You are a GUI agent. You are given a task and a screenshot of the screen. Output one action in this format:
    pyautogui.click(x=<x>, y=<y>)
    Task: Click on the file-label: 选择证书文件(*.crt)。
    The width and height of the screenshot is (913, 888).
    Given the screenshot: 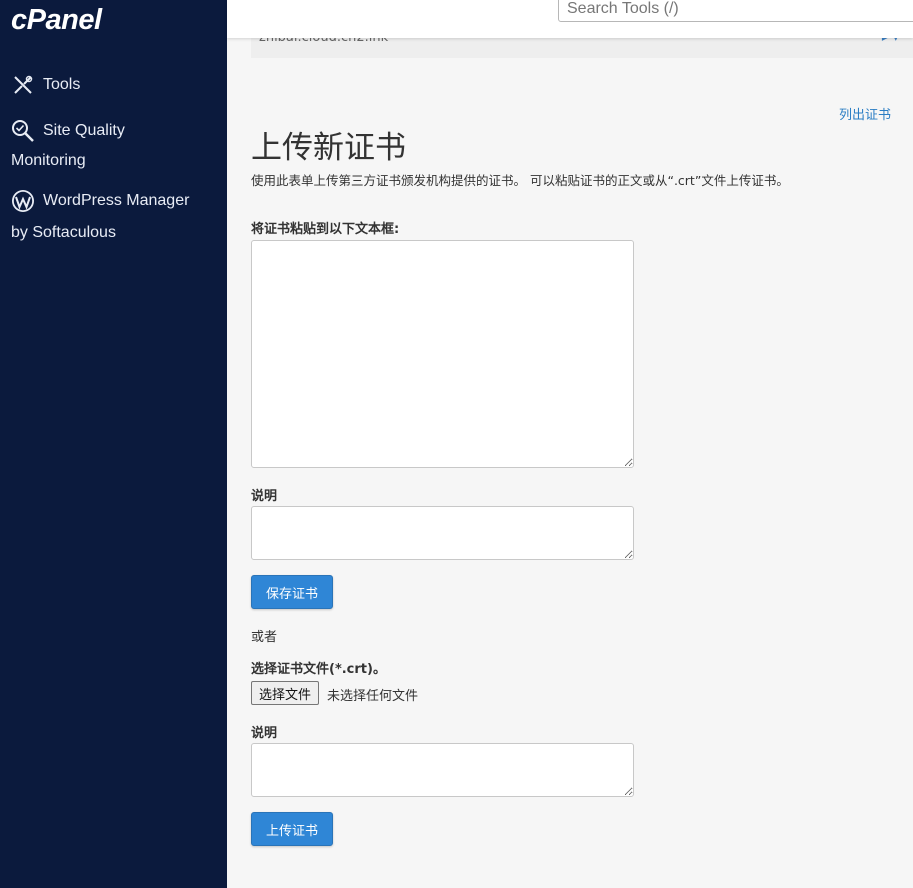 What is the action you would take?
    pyautogui.click(x=318, y=669)
    